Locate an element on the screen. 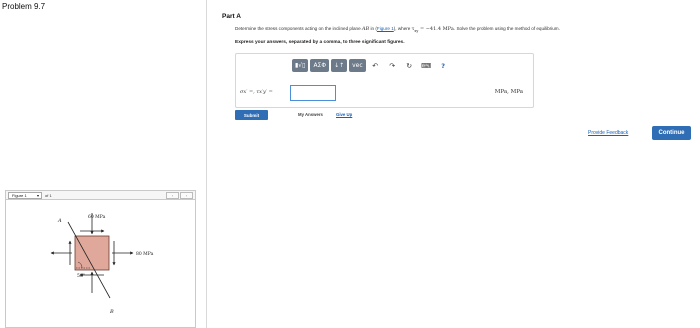 The height and width of the screenshot is (328, 700). panel-divider is located at coordinates (206, 164).